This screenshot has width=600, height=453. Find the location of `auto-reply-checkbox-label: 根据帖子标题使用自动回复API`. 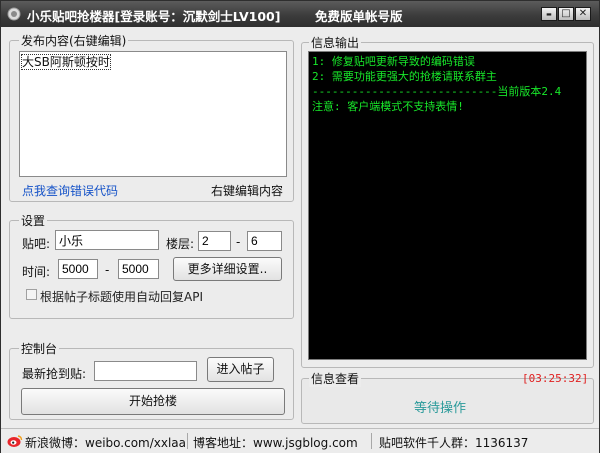

auto-reply-checkbox-label: 根据帖子标题使用自动回复API is located at coordinates (121, 297).